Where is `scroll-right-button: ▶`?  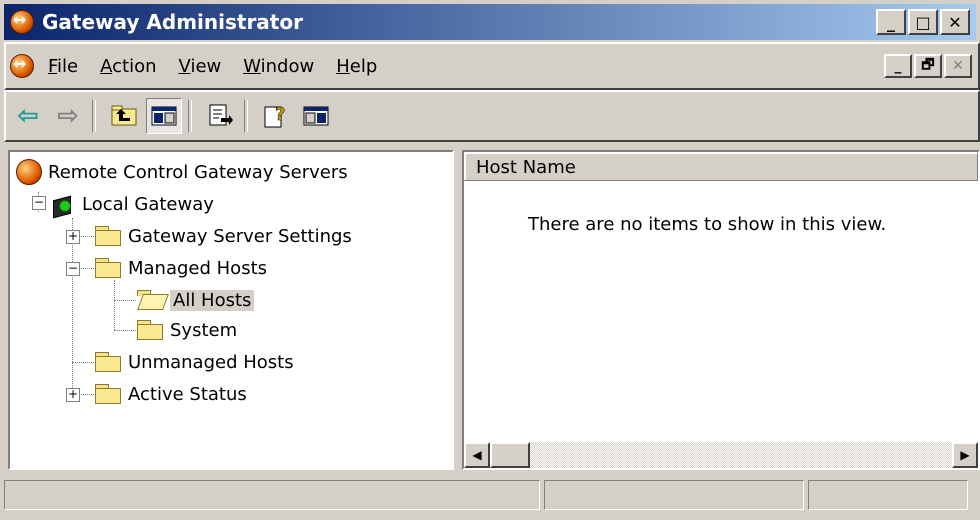
scroll-right-button: ▶ is located at coordinates (965, 455).